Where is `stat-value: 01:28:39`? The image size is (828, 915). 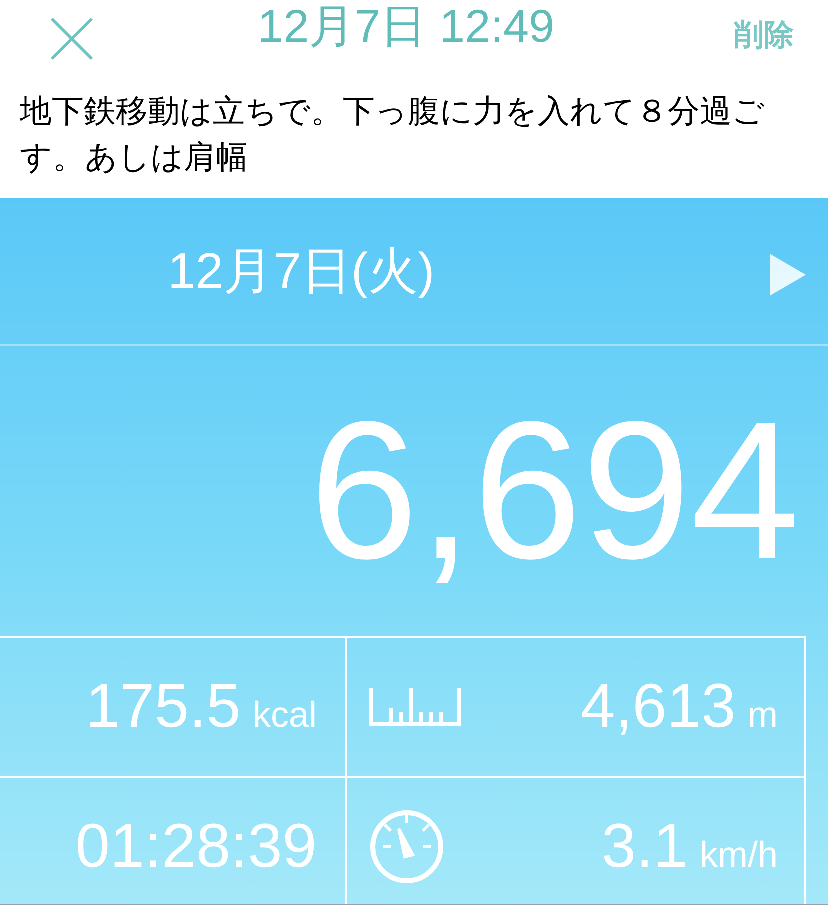 stat-value: 01:28:39 is located at coordinates (196, 847).